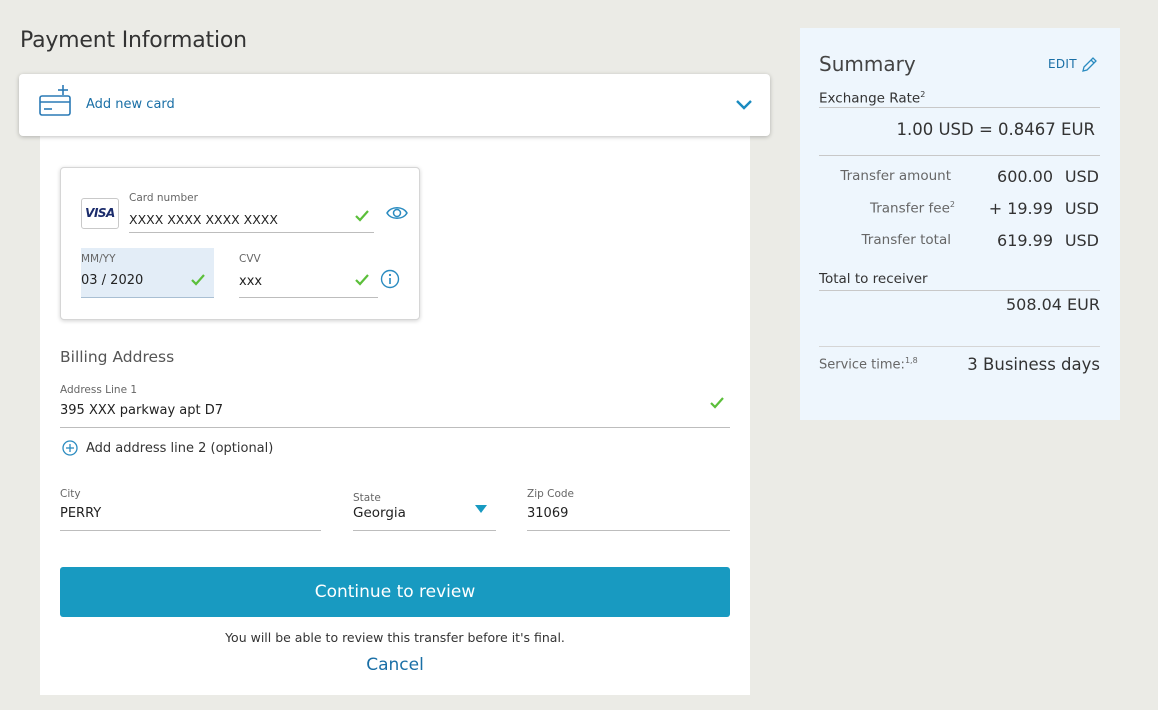  Describe the element at coordinates (70, 448) in the screenshot. I see `plus-circle-icon` at that location.